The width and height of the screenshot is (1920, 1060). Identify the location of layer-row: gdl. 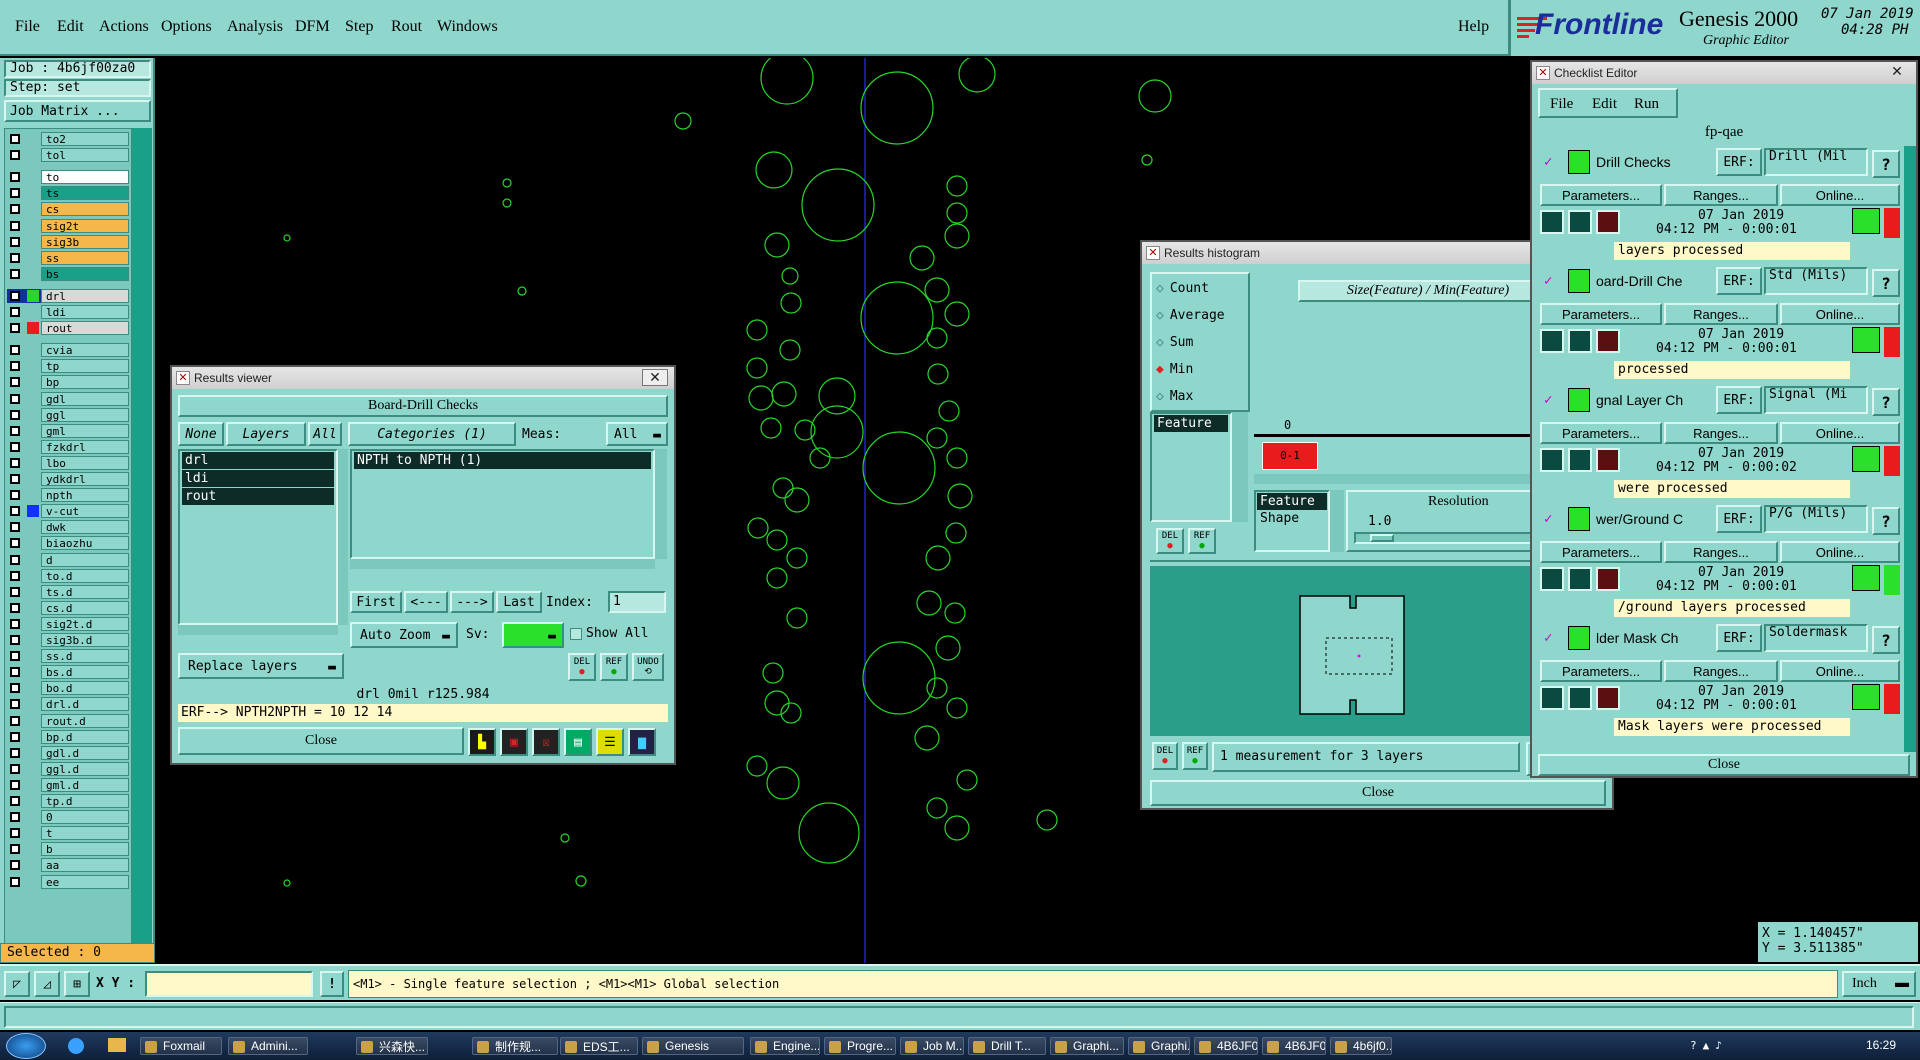
(68, 398).